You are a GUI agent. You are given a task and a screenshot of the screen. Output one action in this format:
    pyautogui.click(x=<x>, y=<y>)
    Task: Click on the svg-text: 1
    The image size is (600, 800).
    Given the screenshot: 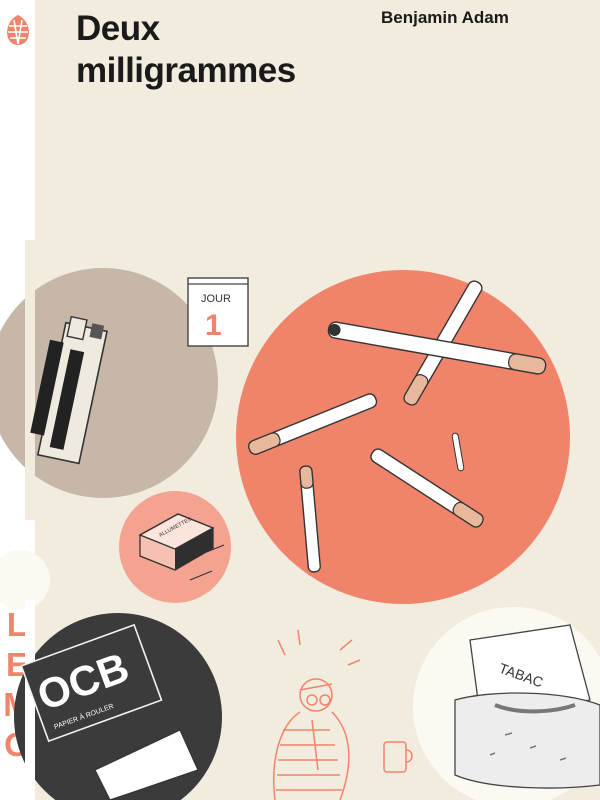 What is the action you would take?
    pyautogui.click(x=213, y=325)
    